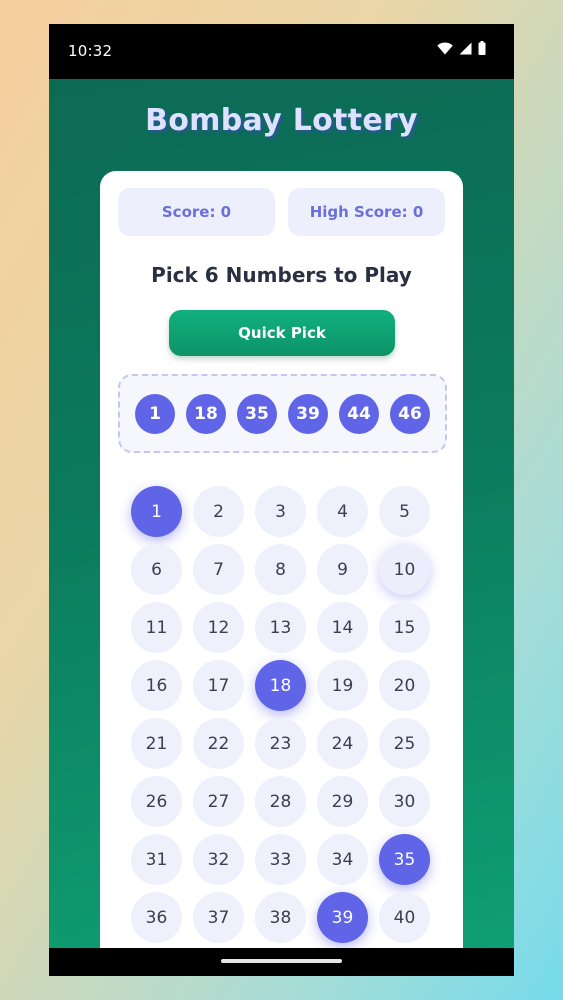 This screenshot has height=1000, width=563. I want to click on number-button: 15, so click(404, 627).